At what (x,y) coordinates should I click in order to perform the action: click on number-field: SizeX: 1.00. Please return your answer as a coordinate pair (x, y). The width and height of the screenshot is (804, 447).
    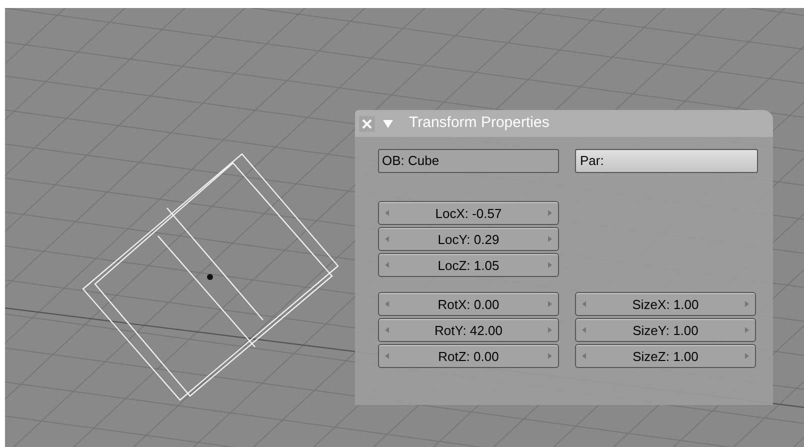
    Looking at the image, I should click on (665, 304).